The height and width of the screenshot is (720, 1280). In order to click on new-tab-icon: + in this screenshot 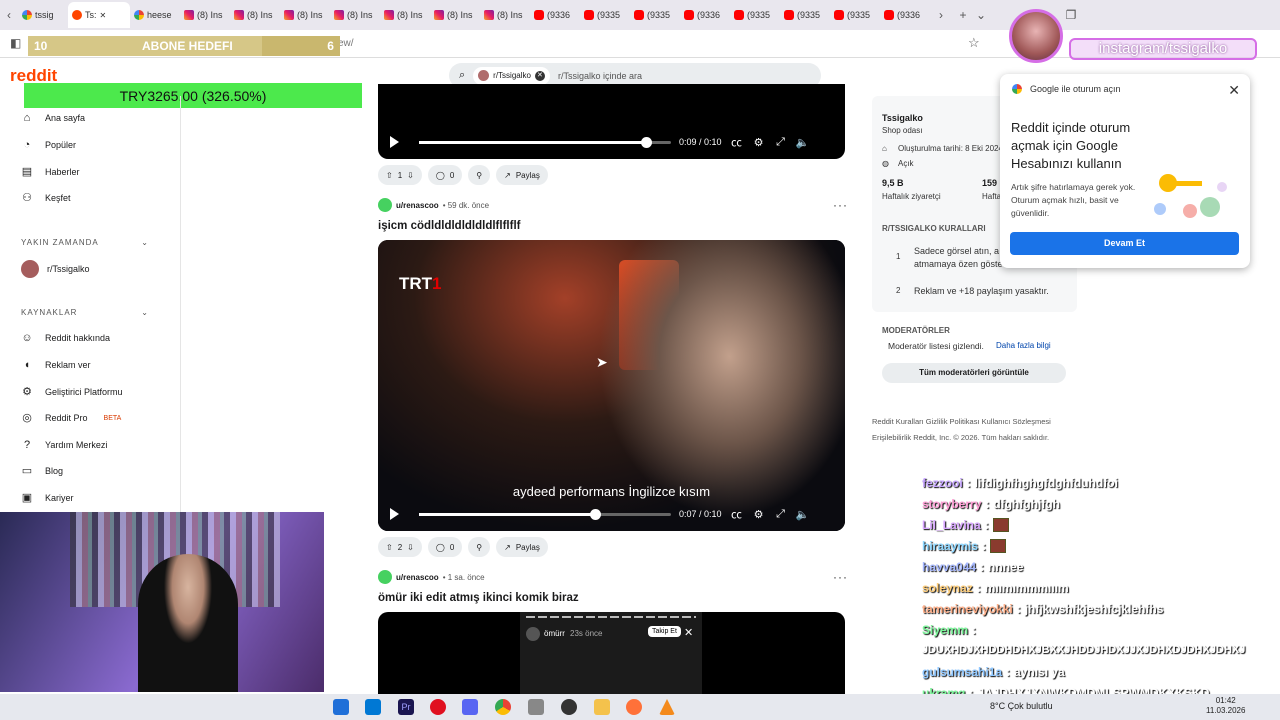, I will do `click(963, 15)`.